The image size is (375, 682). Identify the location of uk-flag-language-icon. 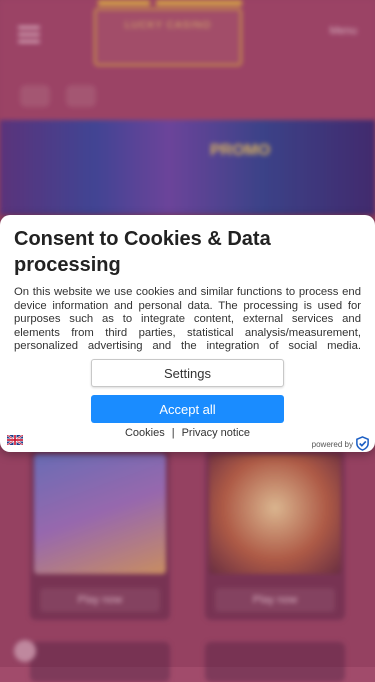
(15, 440).